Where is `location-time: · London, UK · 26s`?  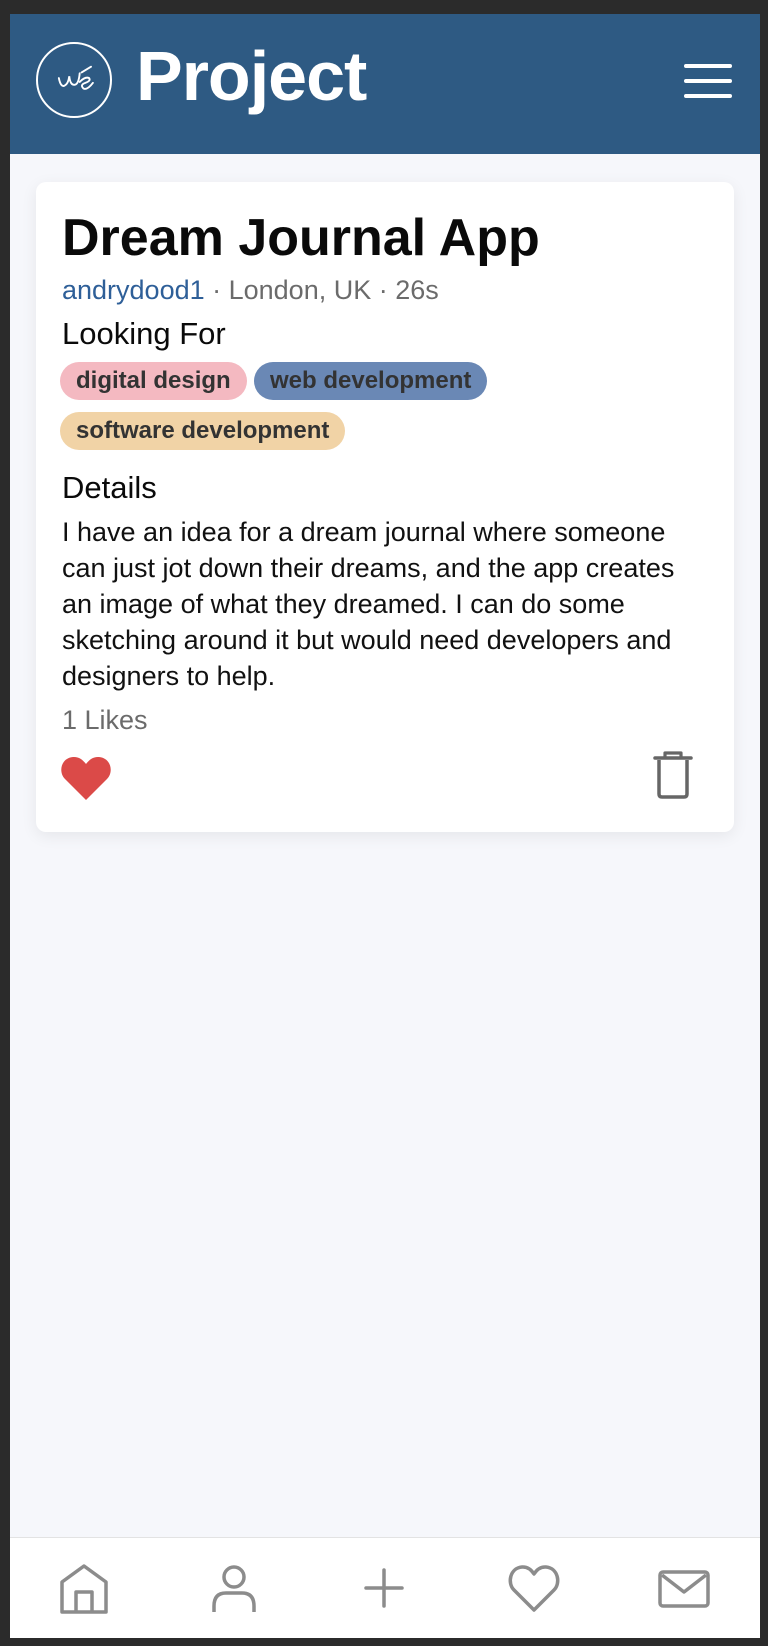 location-time: · London, UK · 26s is located at coordinates (321, 290).